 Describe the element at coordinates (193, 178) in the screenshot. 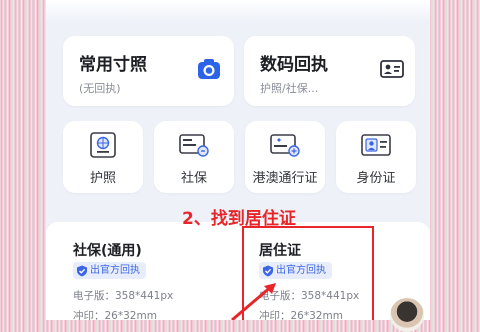

I see `doc-type-social-security-label: 社保` at that location.